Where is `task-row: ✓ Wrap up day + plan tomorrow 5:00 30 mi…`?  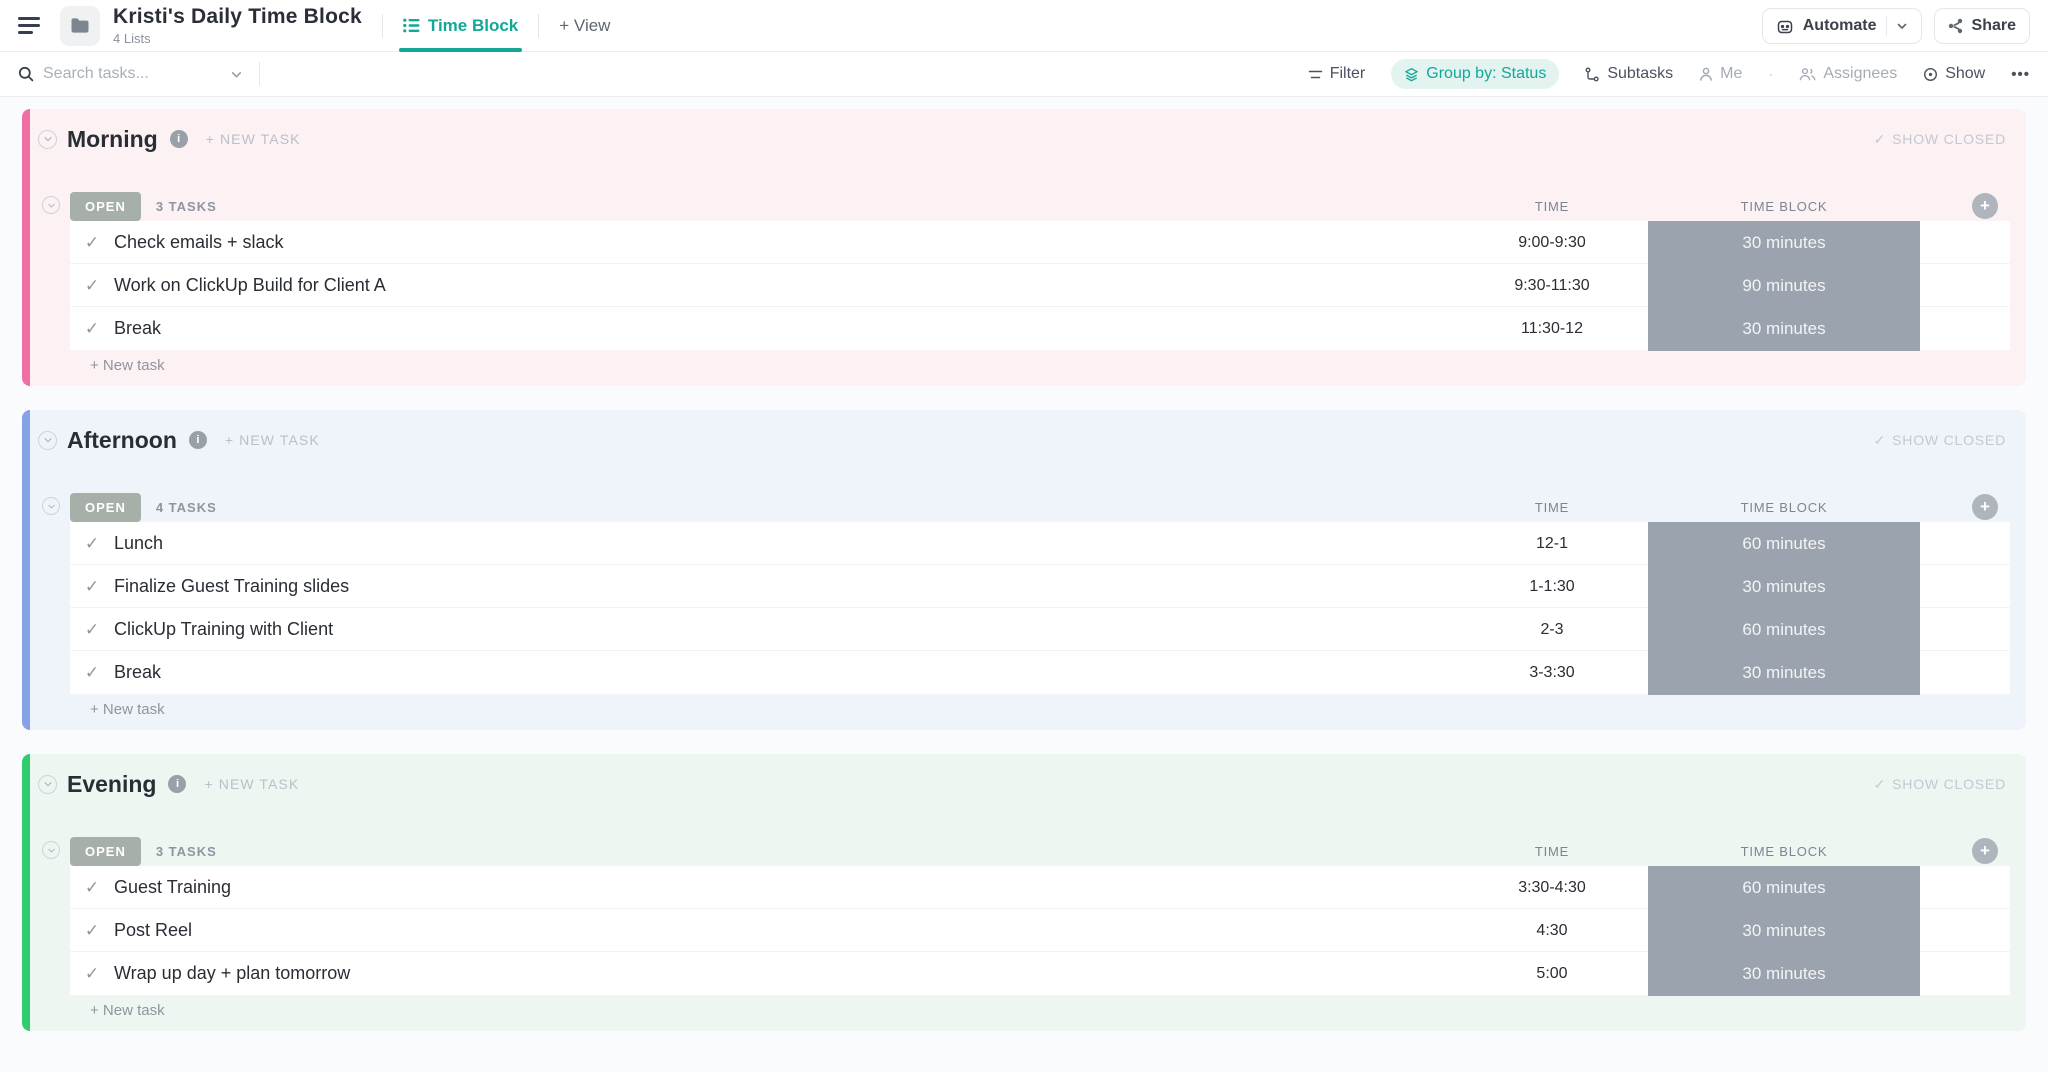 task-row: ✓ Wrap up day + plan tomorrow 5:00 30 mi… is located at coordinates (1040, 974).